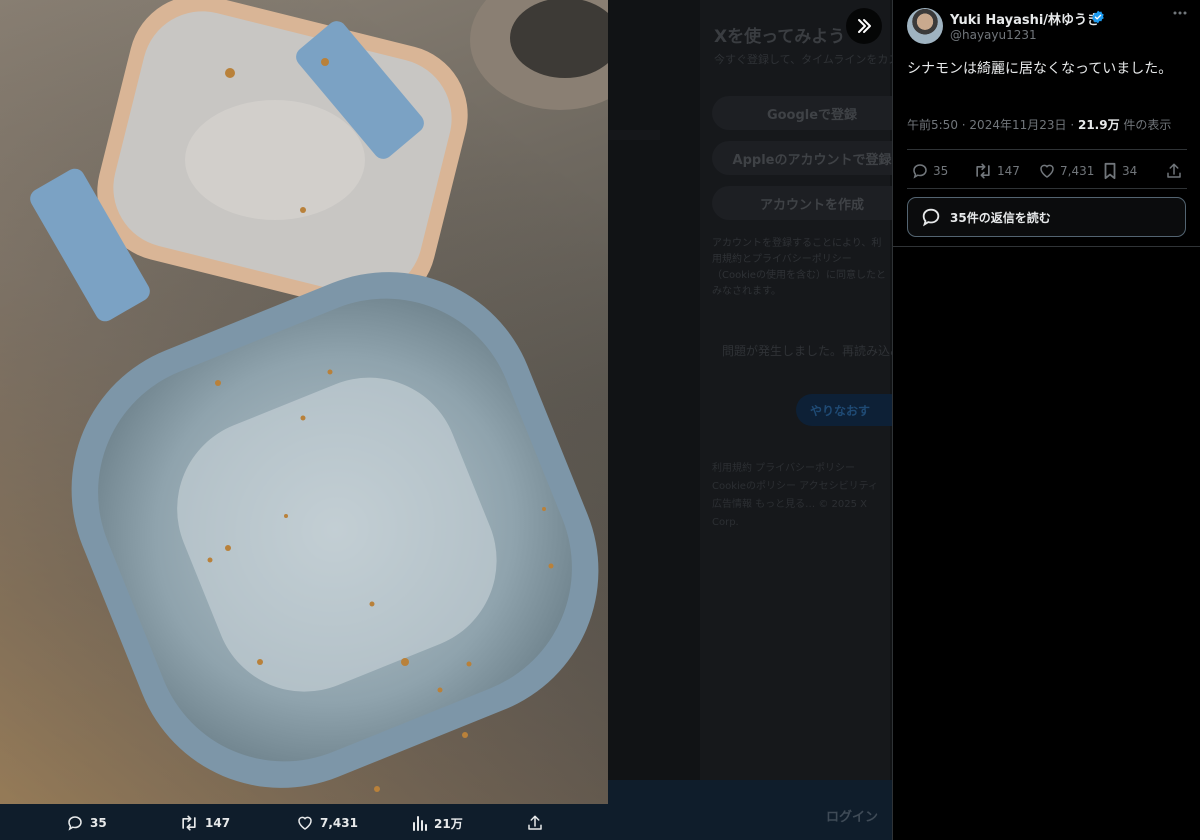 This screenshot has height=840, width=1200. What do you see at coordinates (86, 823) in the screenshot?
I see `media-reply-button: 35` at bounding box center [86, 823].